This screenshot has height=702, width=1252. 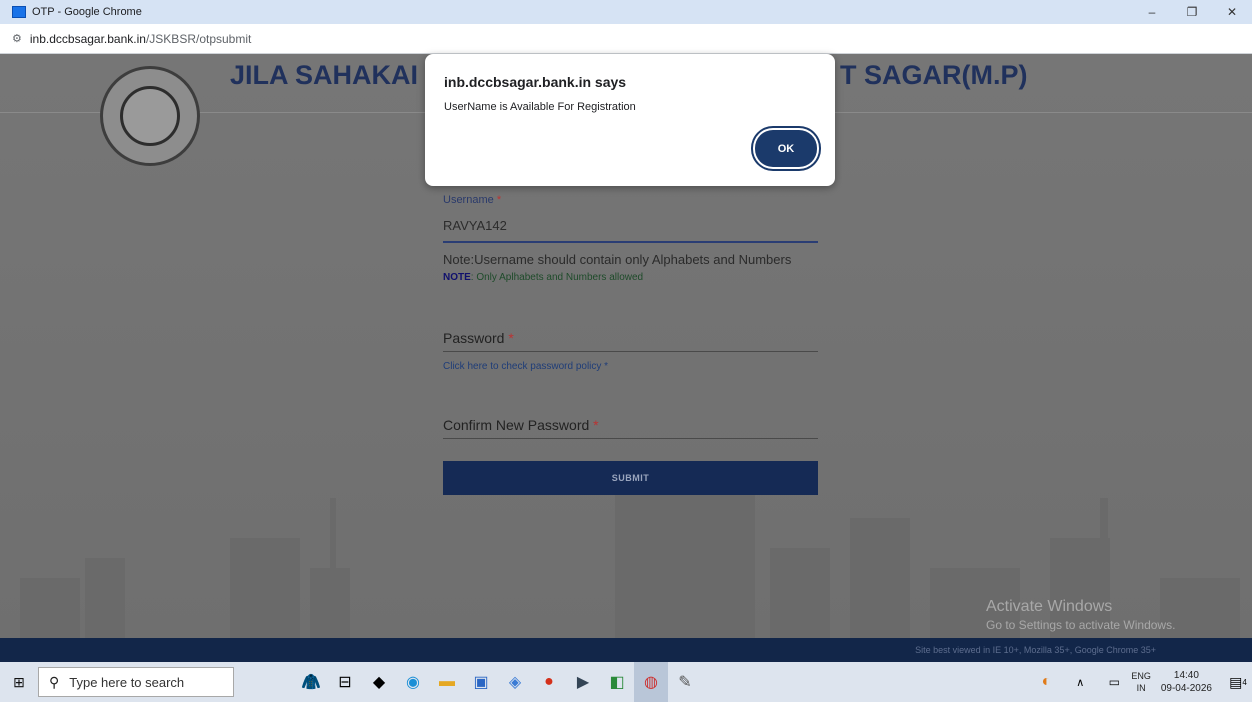 What do you see at coordinates (617, 682) in the screenshot?
I see `app-icon-3: ◧` at bounding box center [617, 682].